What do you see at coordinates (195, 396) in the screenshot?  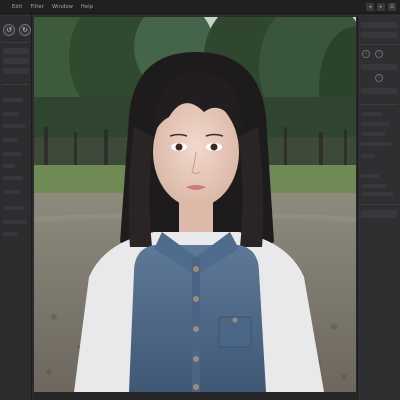 I see `status-strip` at bounding box center [195, 396].